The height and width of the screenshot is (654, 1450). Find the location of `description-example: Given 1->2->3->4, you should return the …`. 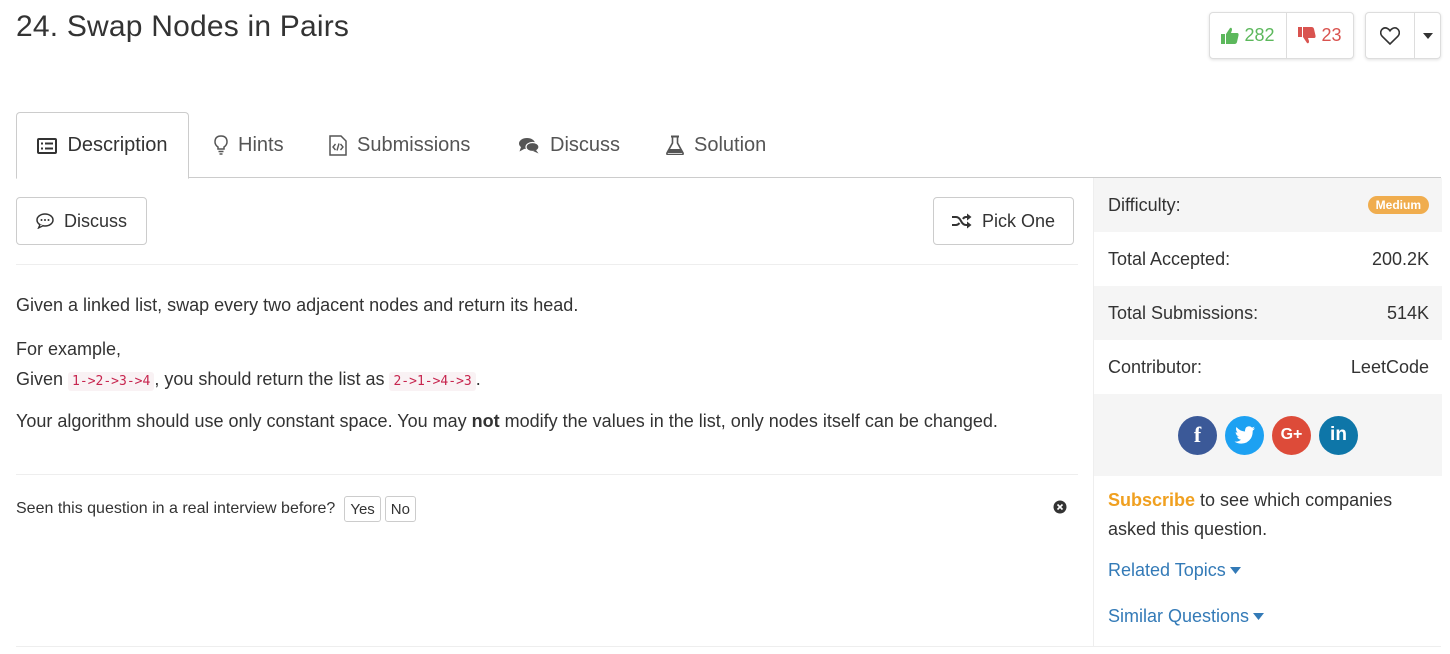

description-example: Given 1->2->3->4, you should return the … is located at coordinates (248, 380).